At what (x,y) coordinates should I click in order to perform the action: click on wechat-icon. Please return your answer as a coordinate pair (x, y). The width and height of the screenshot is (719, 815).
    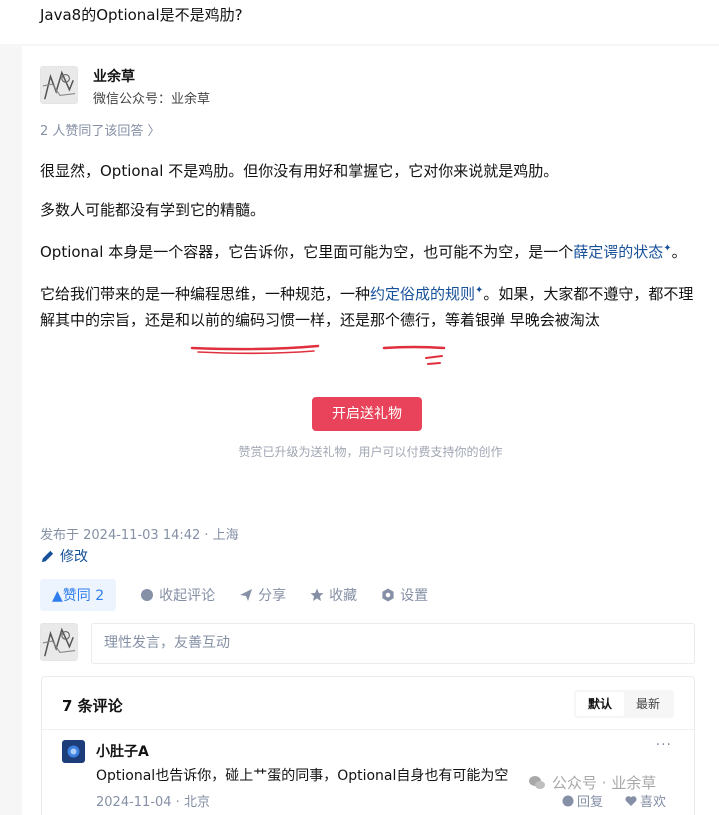
    Looking at the image, I should click on (537, 782).